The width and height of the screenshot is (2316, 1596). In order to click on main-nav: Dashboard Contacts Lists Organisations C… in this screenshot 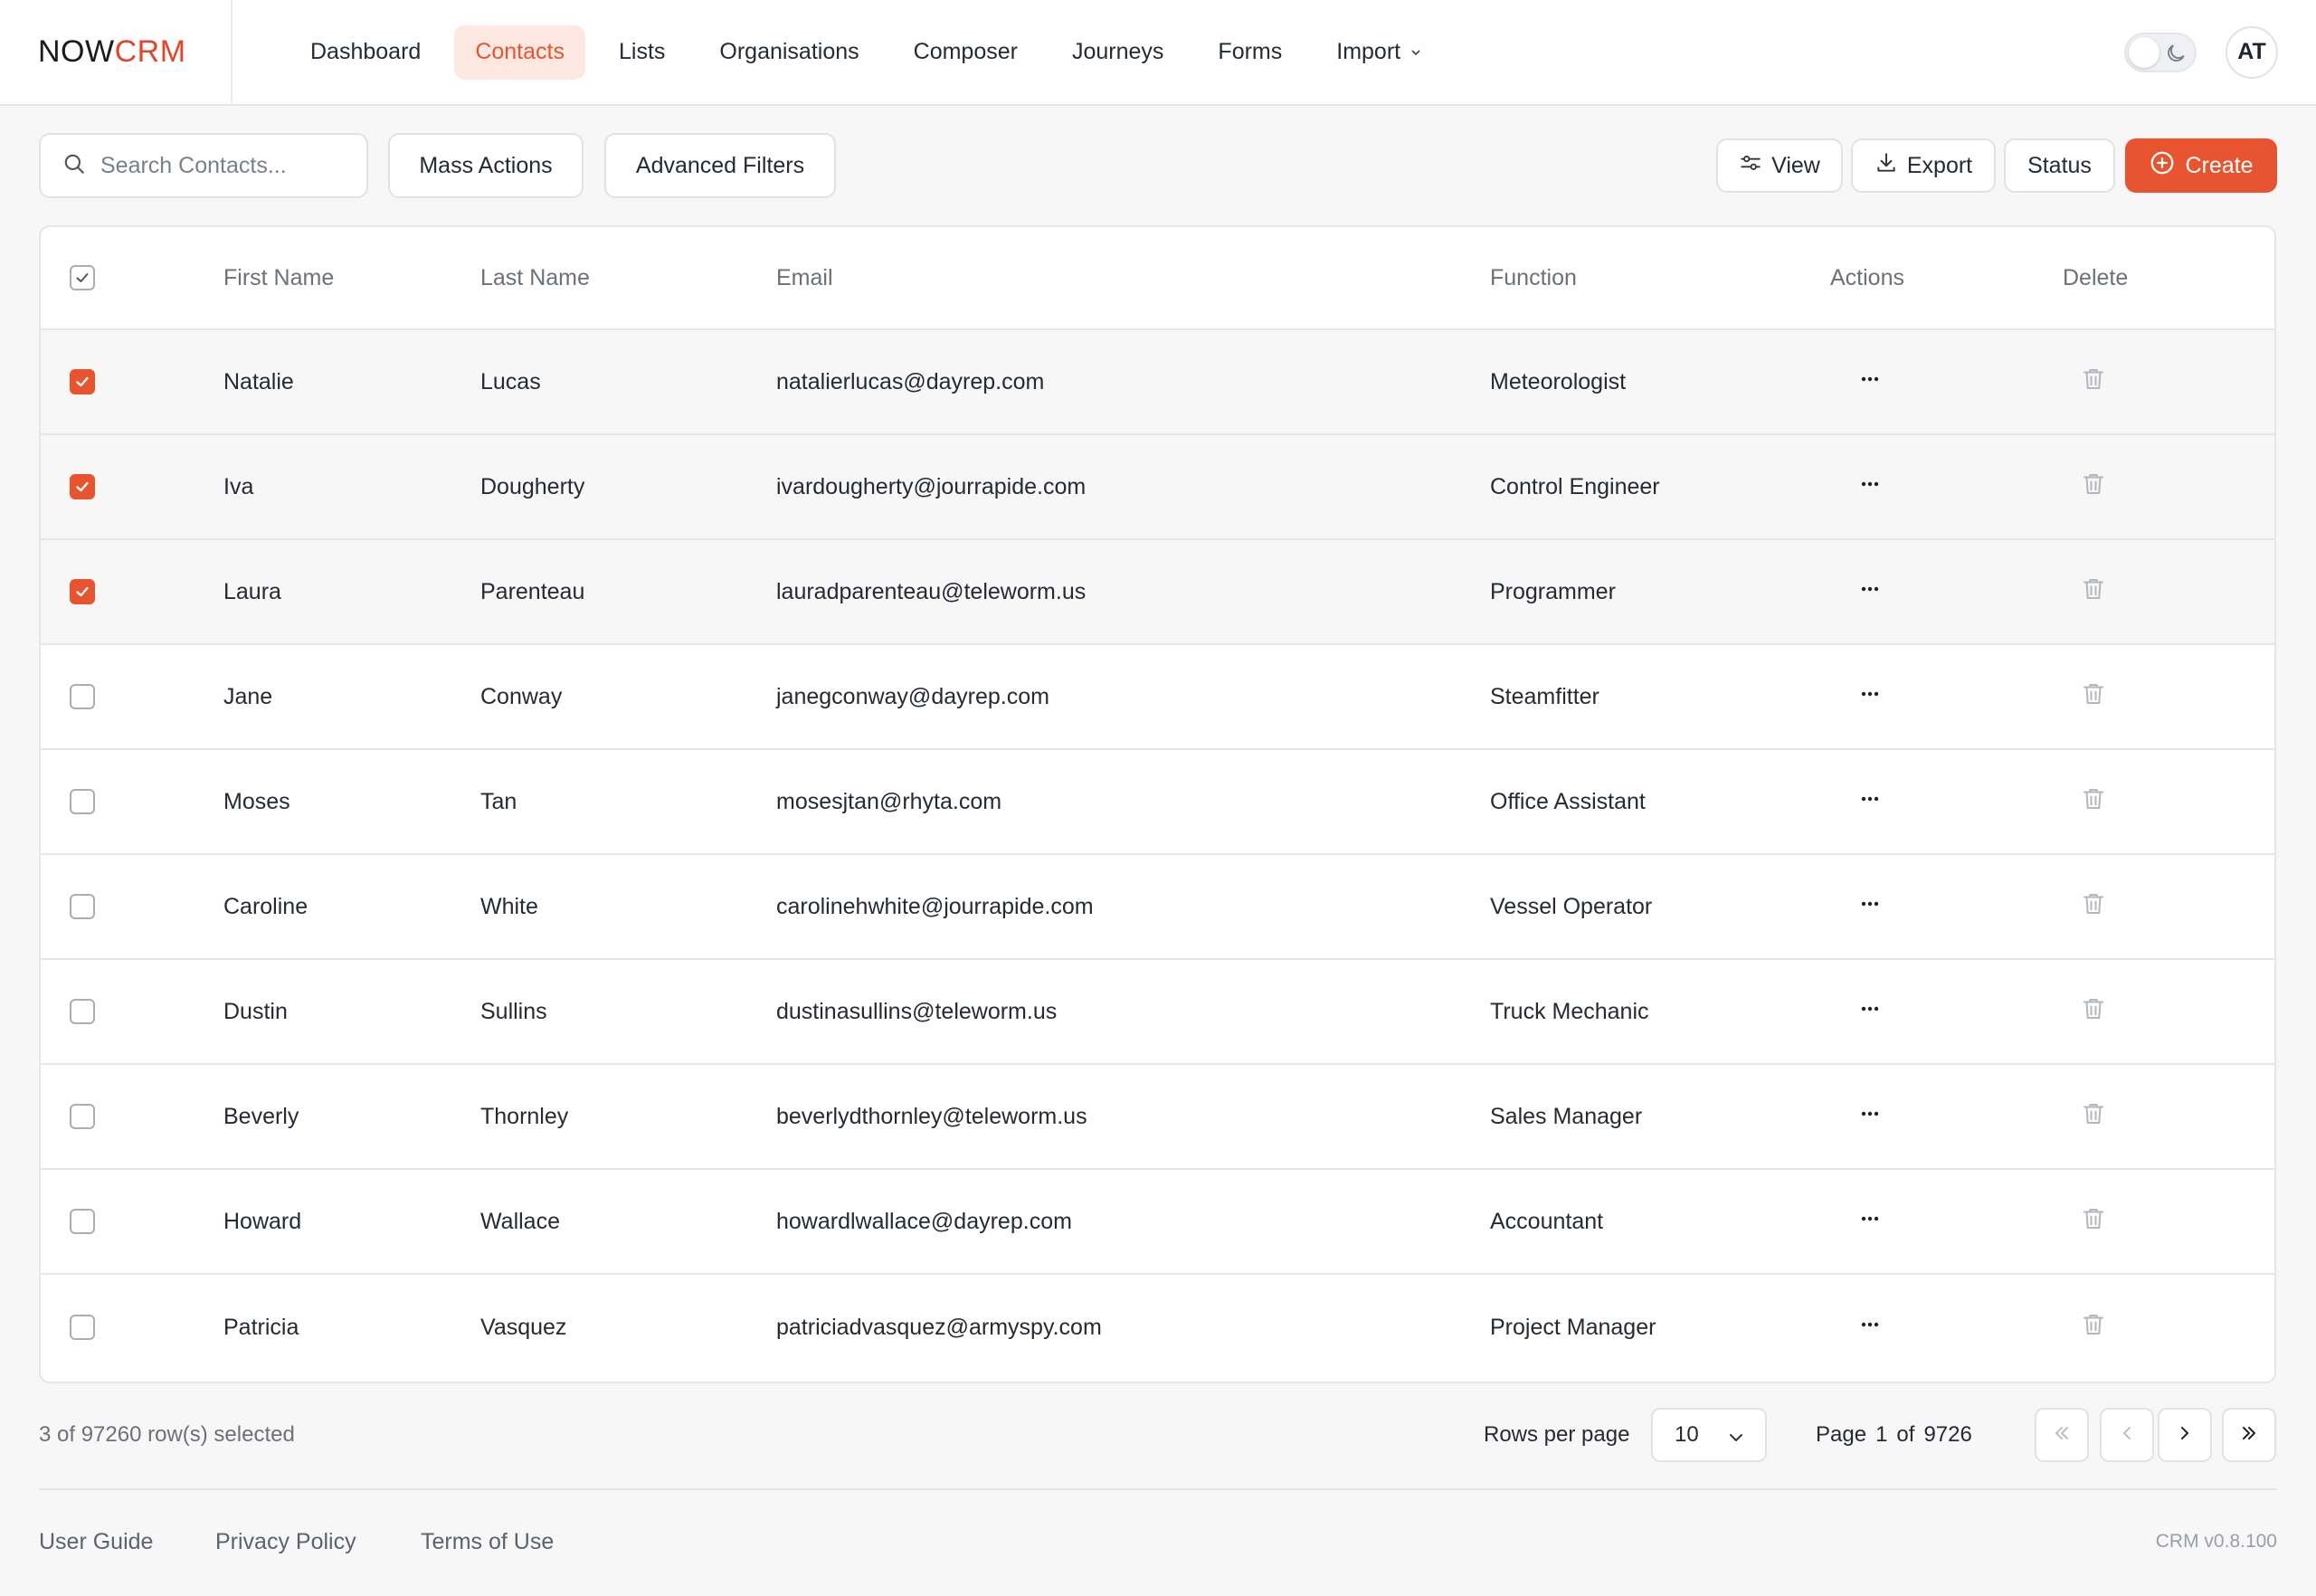, I will do `click(873, 52)`.